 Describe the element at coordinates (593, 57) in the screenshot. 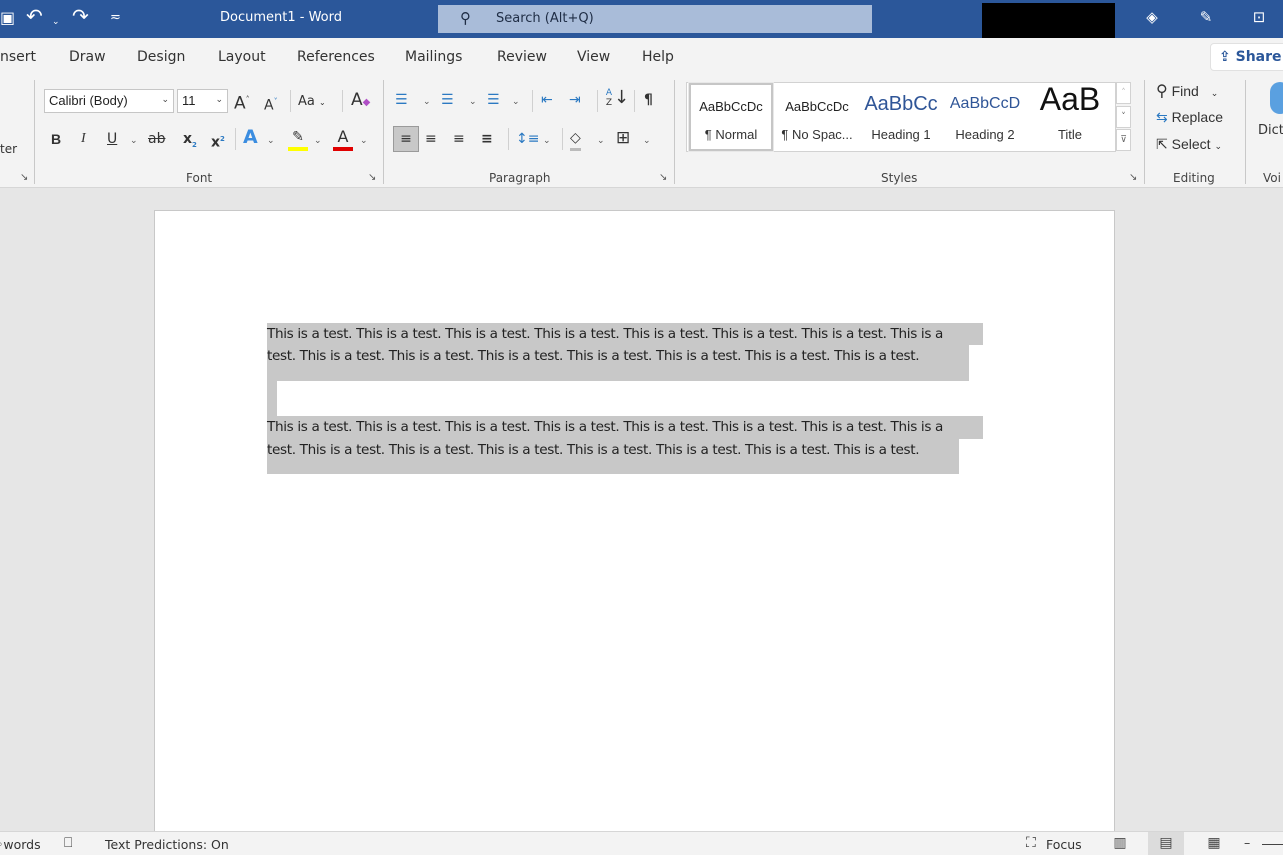

I see `tab-view: View` at that location.